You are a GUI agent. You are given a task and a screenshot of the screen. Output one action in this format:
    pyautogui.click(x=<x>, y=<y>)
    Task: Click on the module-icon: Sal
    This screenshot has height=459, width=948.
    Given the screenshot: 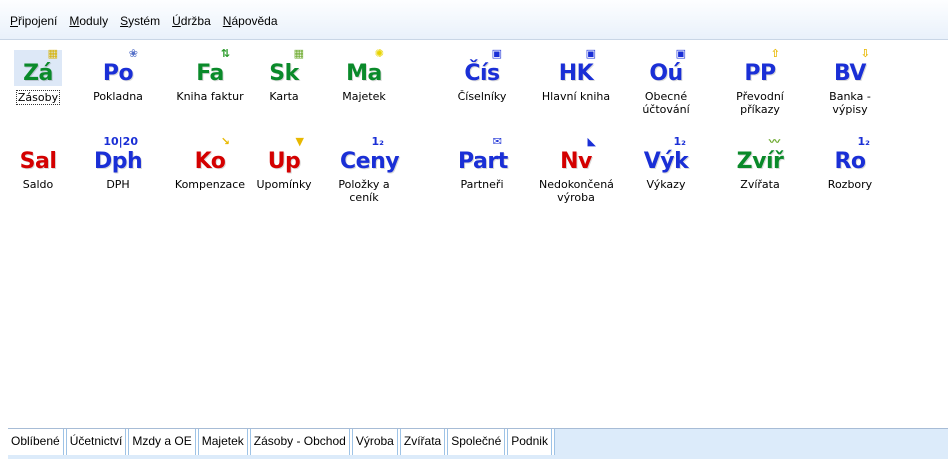 What is the action you would take?
    pyautogui.click(x=38, y=156)
    